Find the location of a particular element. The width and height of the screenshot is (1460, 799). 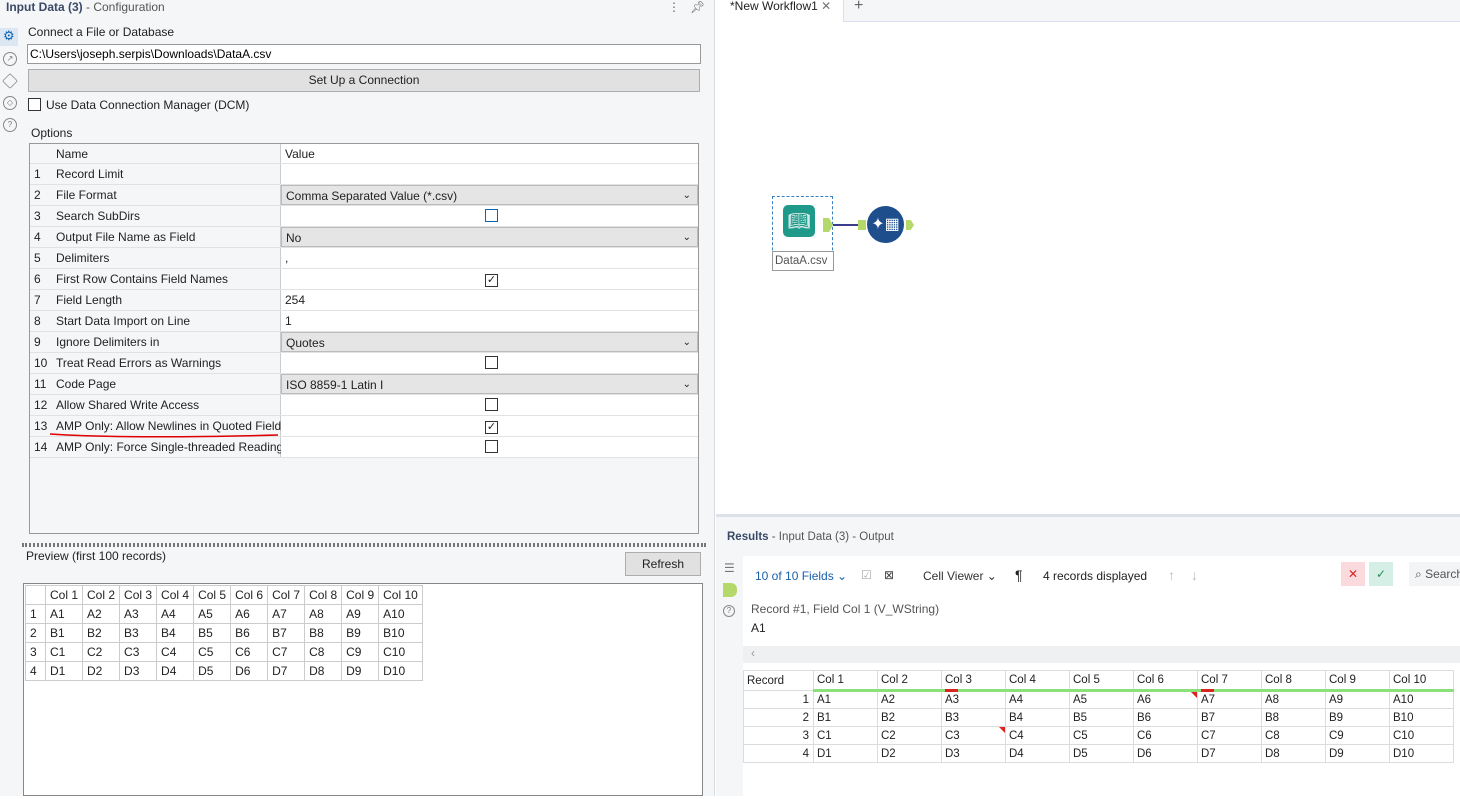

cell: D2 is located at coordinates (909, 753).